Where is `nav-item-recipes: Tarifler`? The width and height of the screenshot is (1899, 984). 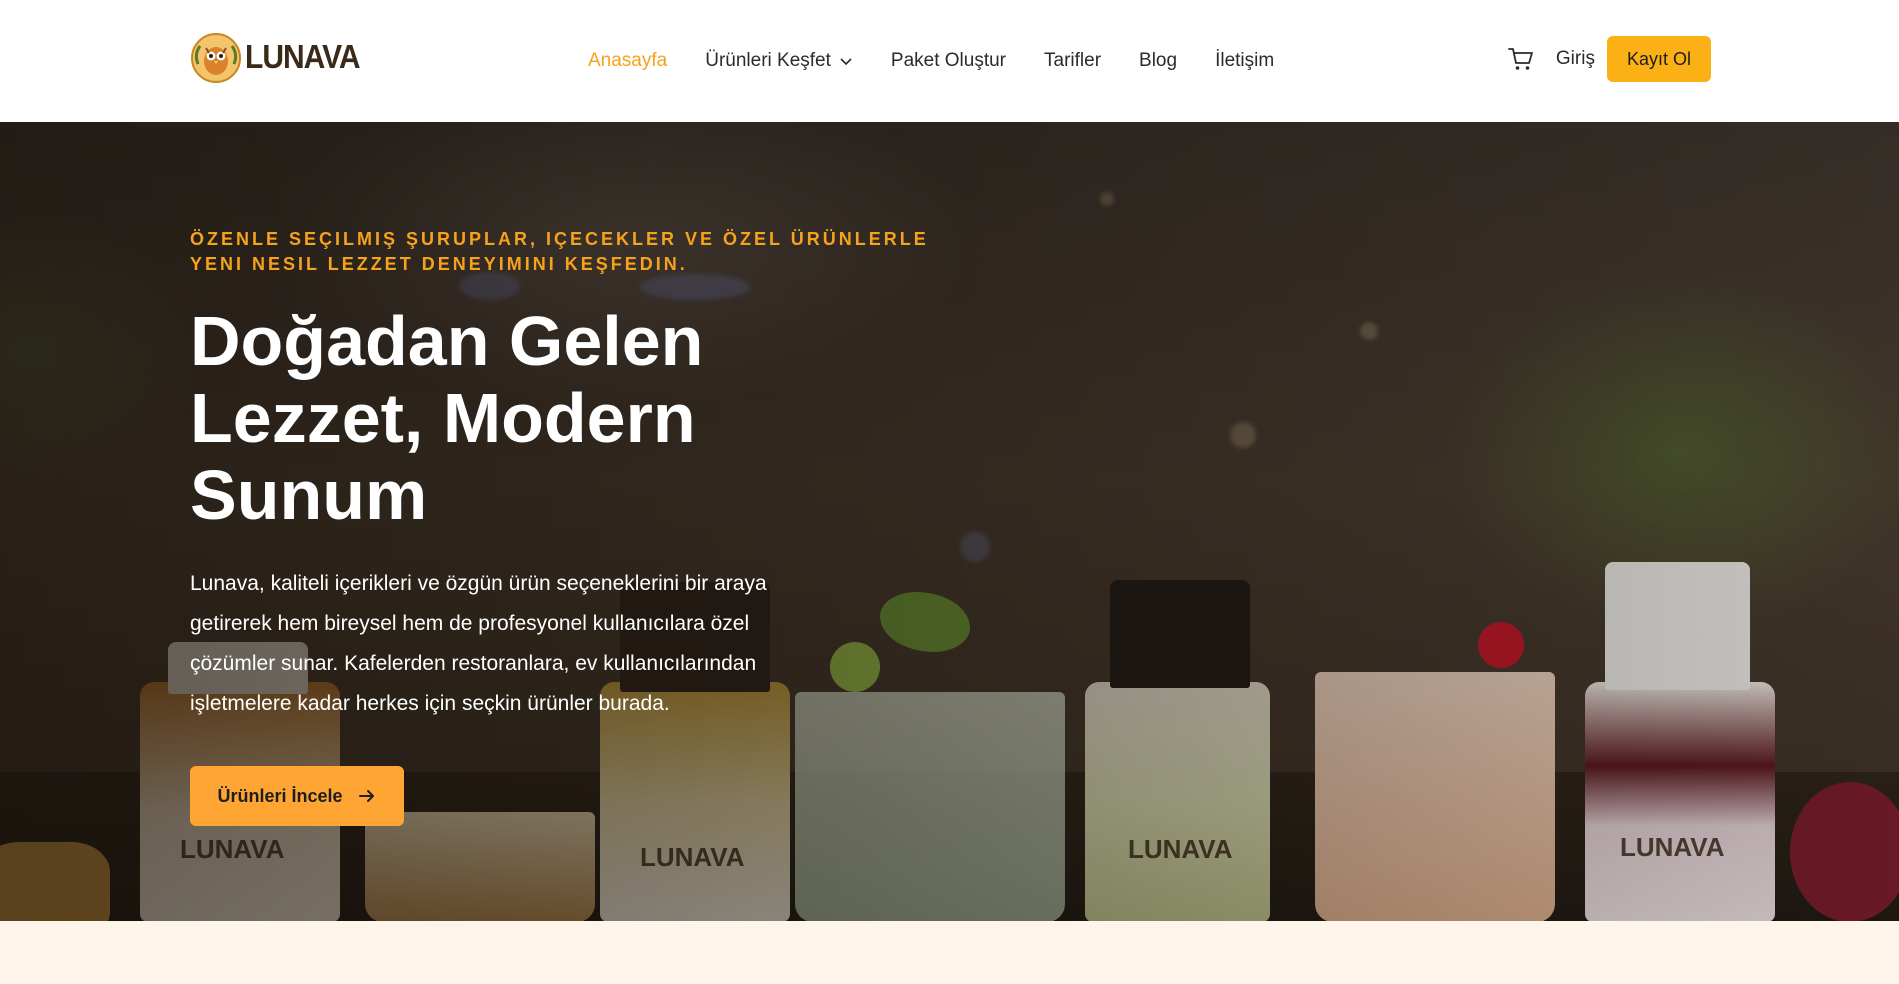 nav-item-recipes: Tarifler is located at coordinates (1072, 61).